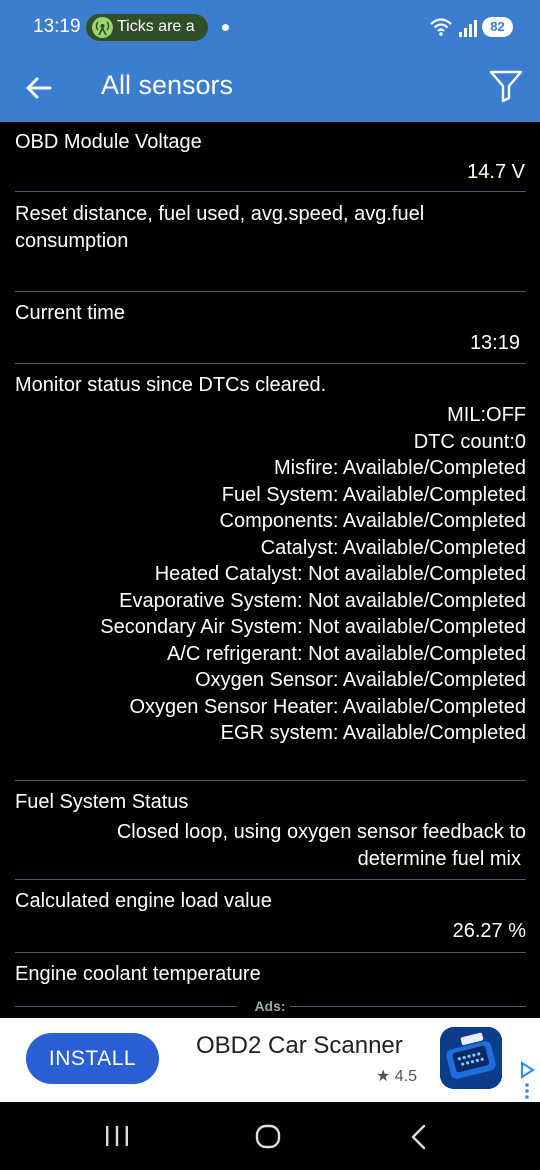  I want to click on sensor-row-obd-voltage: OBD Module Voltage 14.7 V, so click(270, 157).